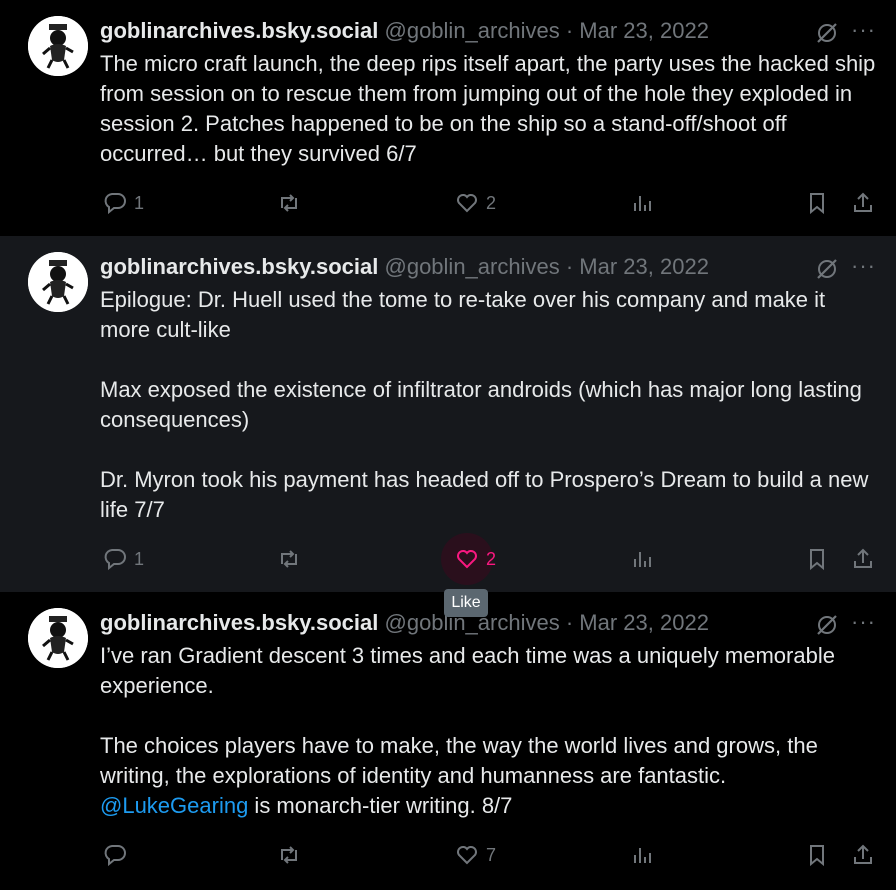 This screenshot has height=890, width=896. Describe the element at coordinates (174, 805) in the screenshot. I see `mention-link: @LukeGearing` at that location.